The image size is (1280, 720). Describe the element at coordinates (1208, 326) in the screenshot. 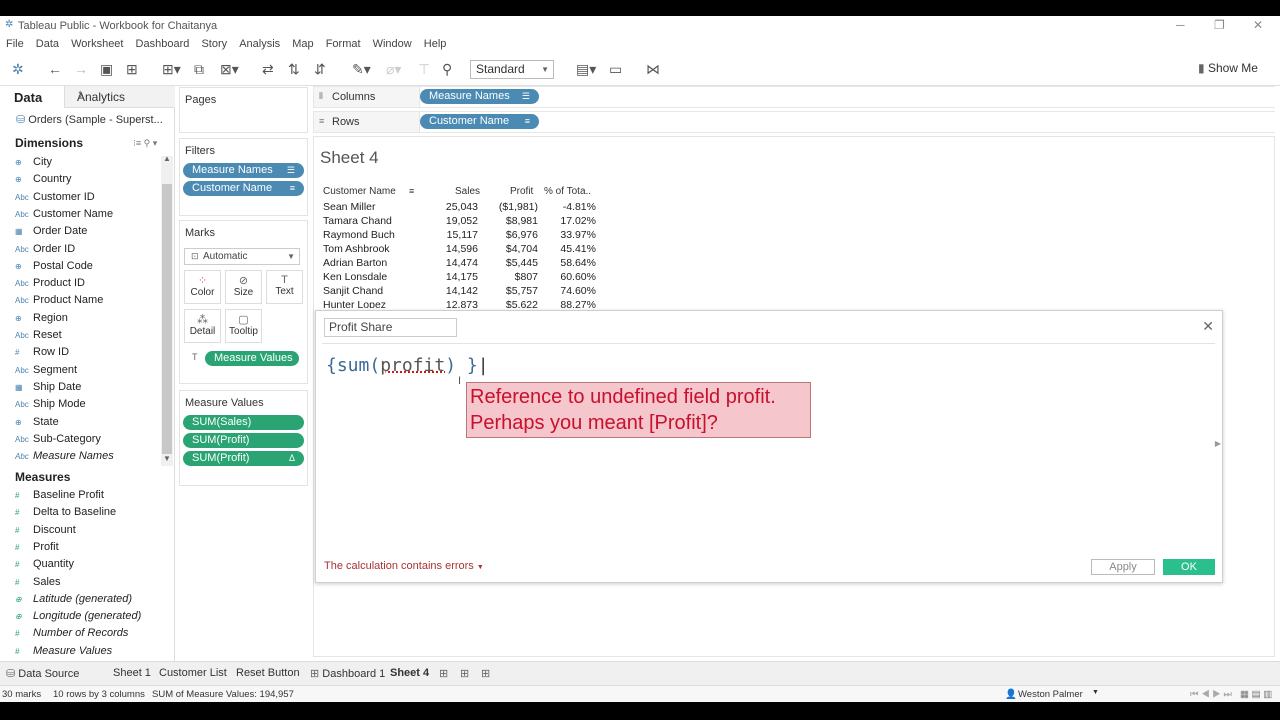

I see `close-icon: ✕` at that location.